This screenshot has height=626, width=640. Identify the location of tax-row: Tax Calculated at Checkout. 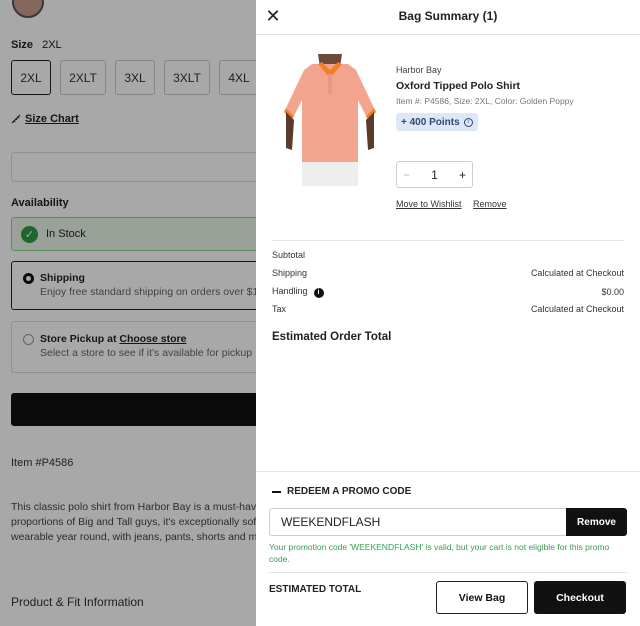
(448, 309).